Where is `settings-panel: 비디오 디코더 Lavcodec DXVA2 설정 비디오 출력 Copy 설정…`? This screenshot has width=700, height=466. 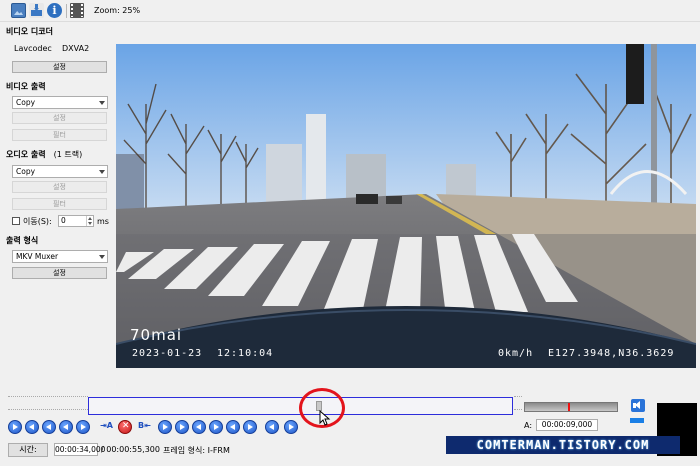 settings-panel: 비디오 디코더 Lavcodec DXVA2 설정 비디오 출력 Copy 설정… is located at coordinates (57, 203).